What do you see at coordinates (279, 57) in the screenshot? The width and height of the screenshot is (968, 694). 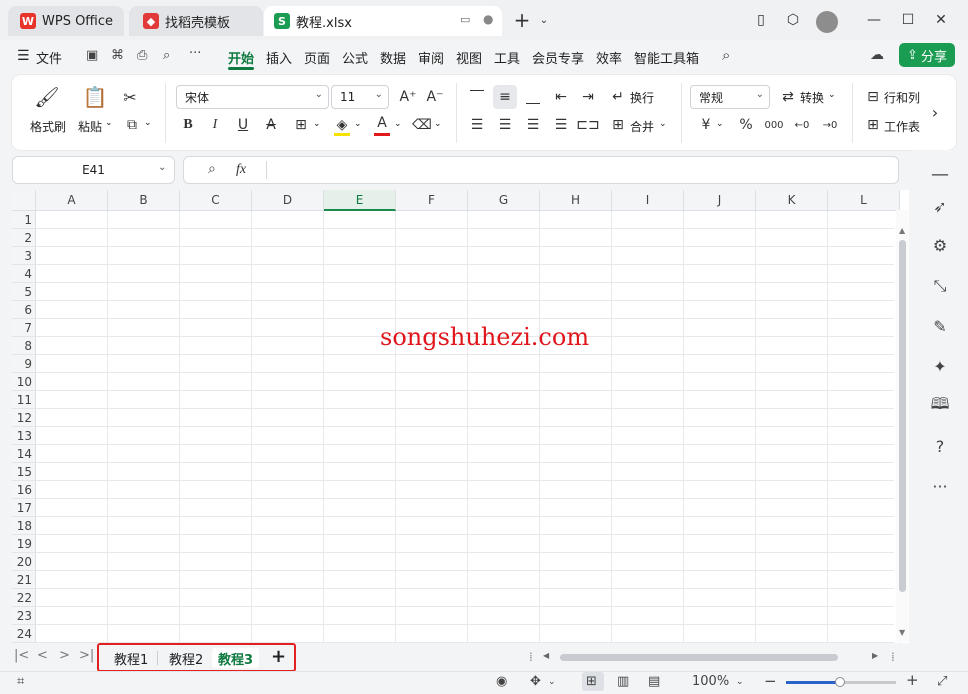 I see `menu-insert: 插入` at bounding box center [279, 57].